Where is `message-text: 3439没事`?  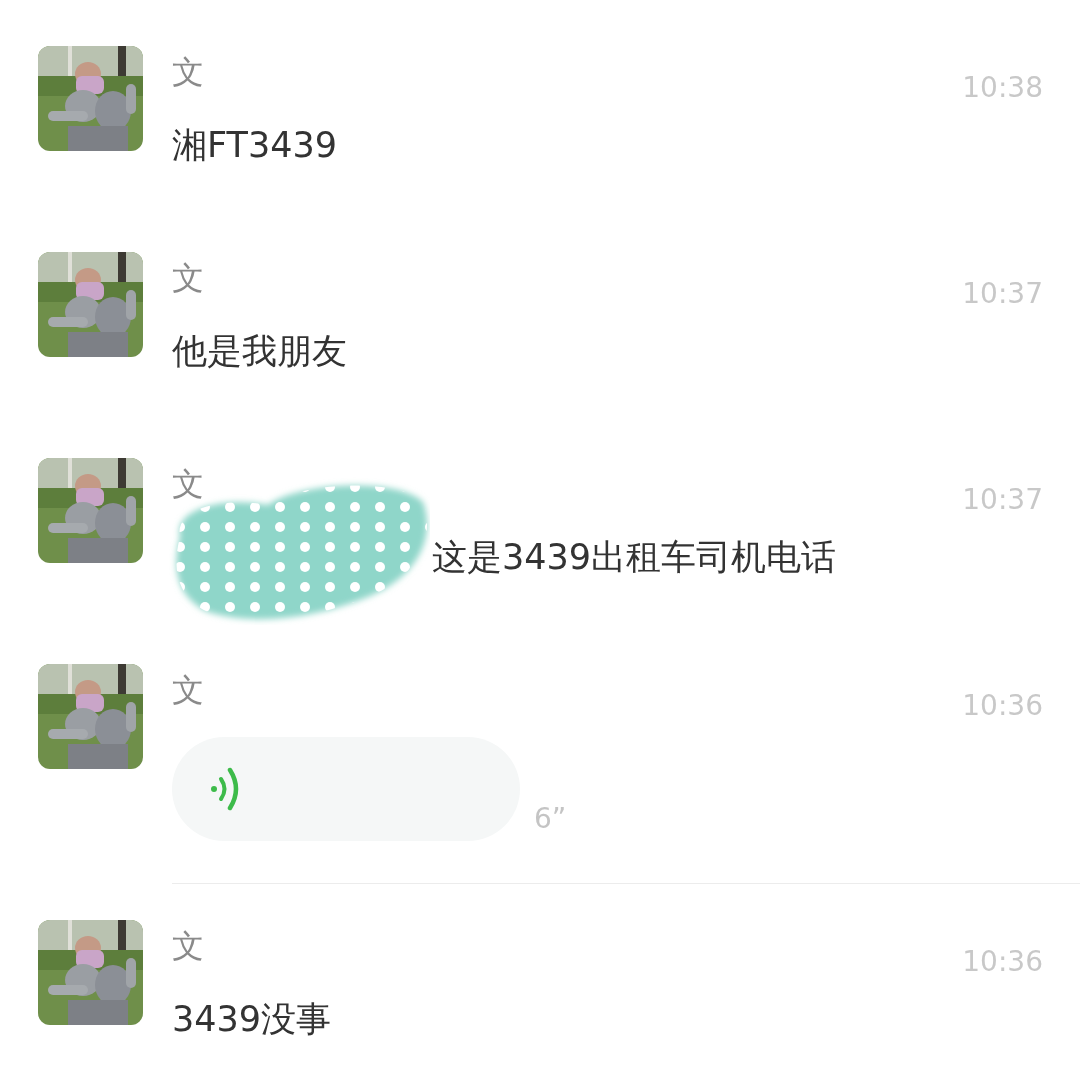
message-text: 3439没事 is located at coordinates (252, 1019).